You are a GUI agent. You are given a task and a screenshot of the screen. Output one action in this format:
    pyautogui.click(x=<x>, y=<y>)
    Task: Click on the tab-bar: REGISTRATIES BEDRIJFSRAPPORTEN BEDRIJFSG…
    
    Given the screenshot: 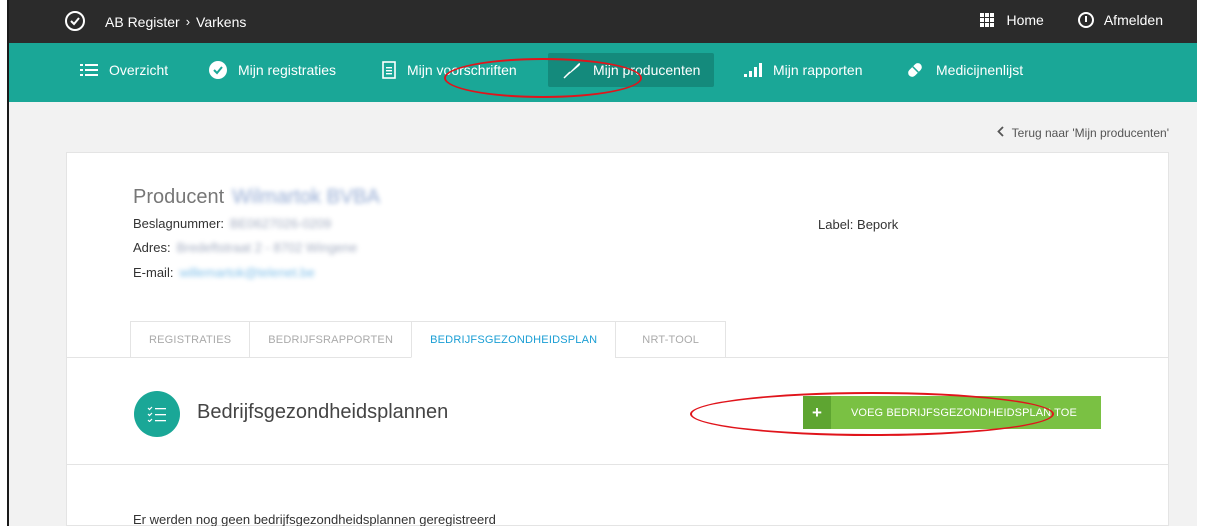 What is the action you would take?
    pyautogui.click(x=428, y=339)
    